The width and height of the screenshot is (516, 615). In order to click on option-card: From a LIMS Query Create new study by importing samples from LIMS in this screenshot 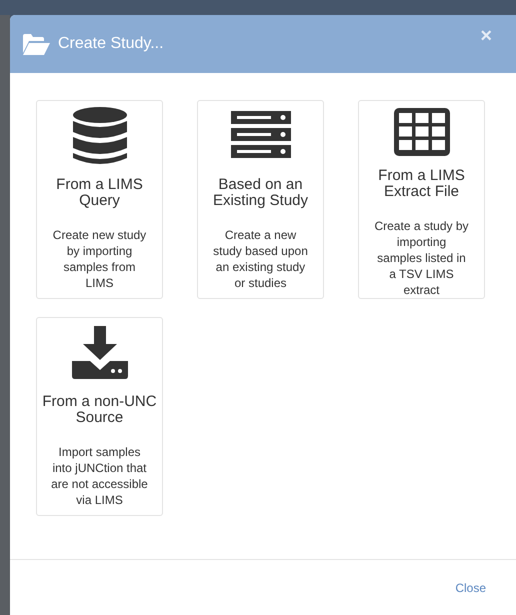, I will do `click(99, 199)`.